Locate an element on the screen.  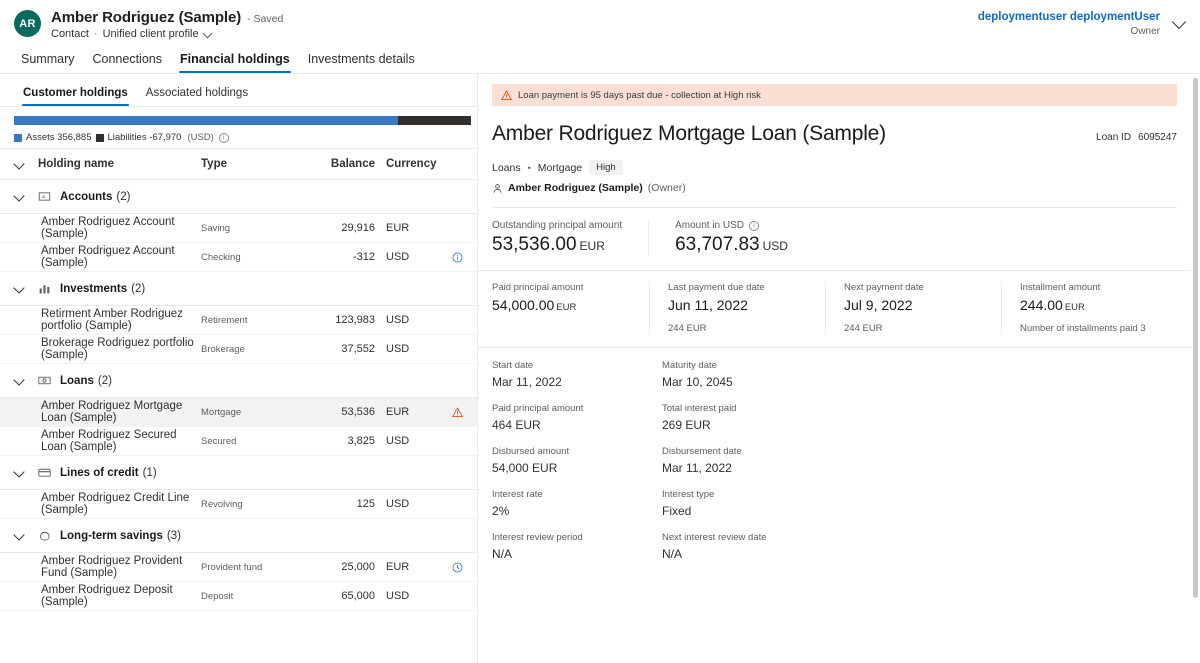
field-label: Disbursed amount is located at coordinates (531, 451).